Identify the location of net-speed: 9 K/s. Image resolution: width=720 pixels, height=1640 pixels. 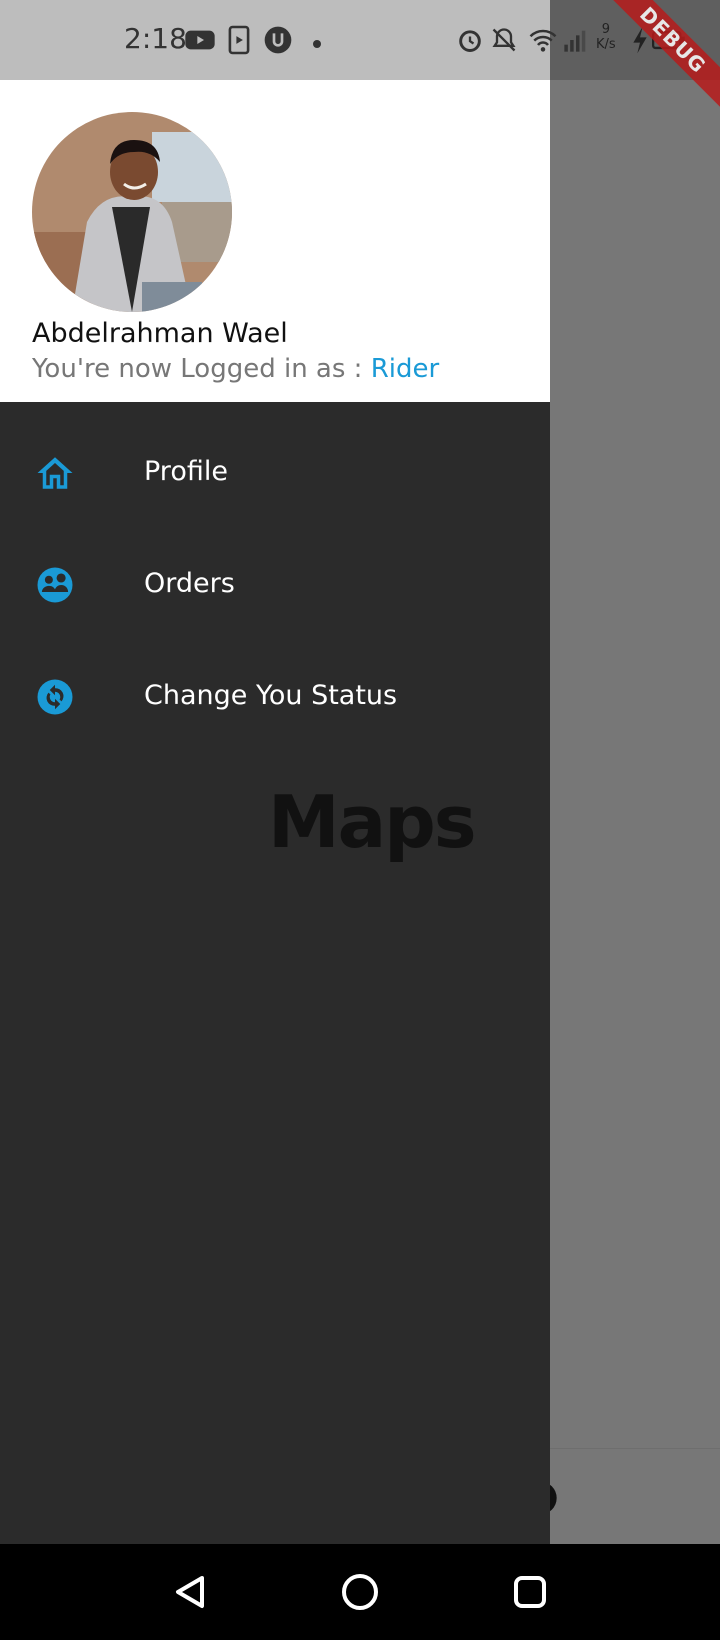
(606, 37).